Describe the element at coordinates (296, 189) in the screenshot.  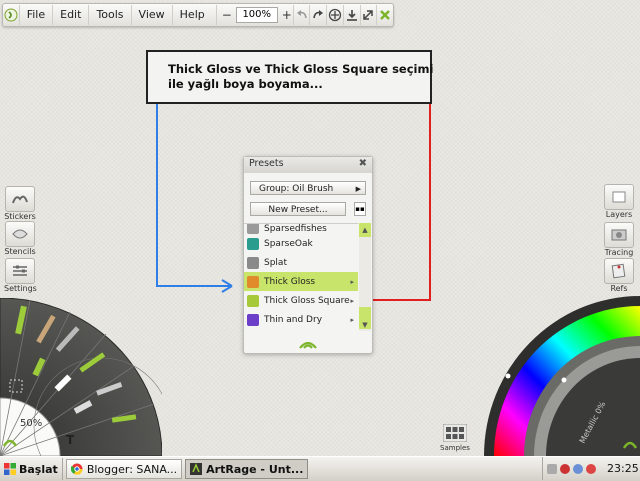
I see `group-dropdown-label: Group: Oil Brush` at that location.